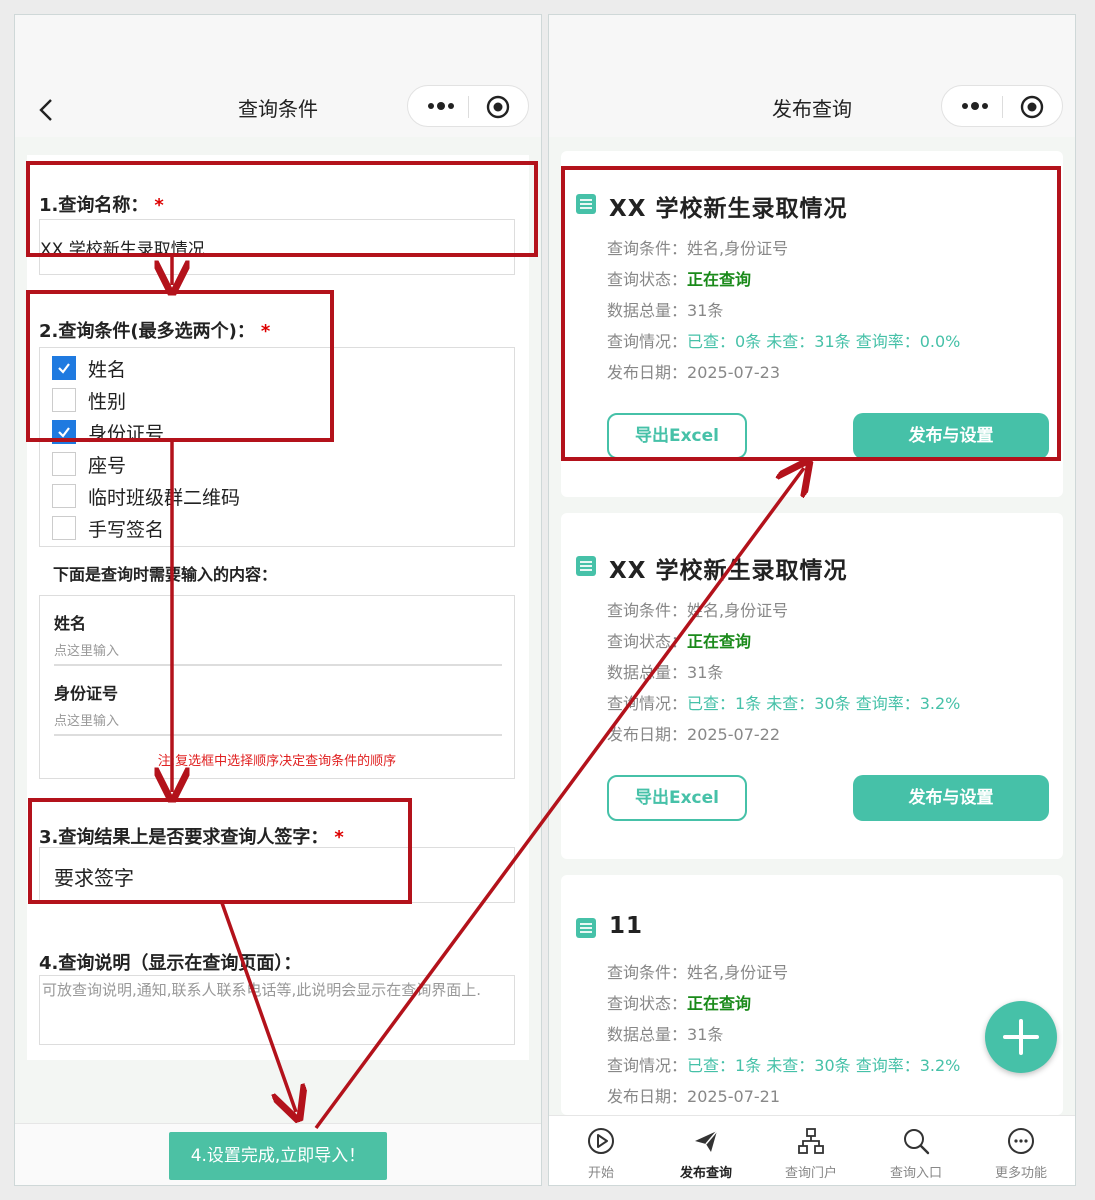 This screenshot has width=1095, height=1200. I want to click on play-circle-icon, so click(601, 1141).